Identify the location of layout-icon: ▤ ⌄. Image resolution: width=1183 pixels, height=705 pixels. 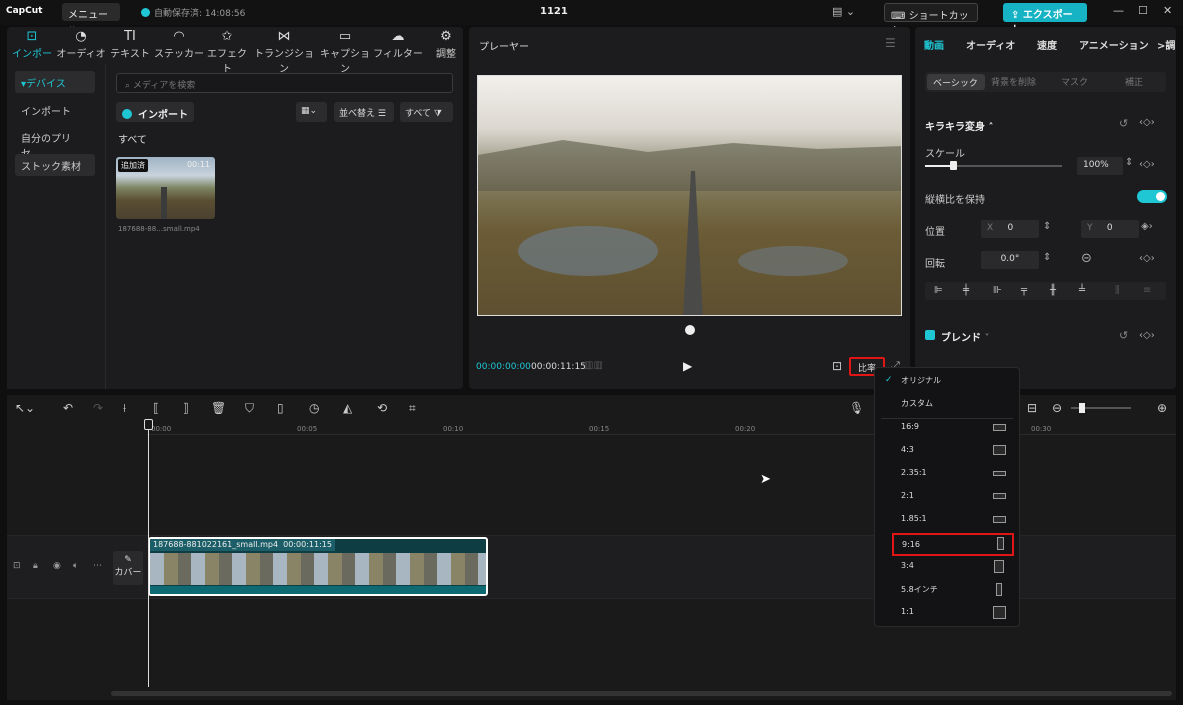
(843, 11).